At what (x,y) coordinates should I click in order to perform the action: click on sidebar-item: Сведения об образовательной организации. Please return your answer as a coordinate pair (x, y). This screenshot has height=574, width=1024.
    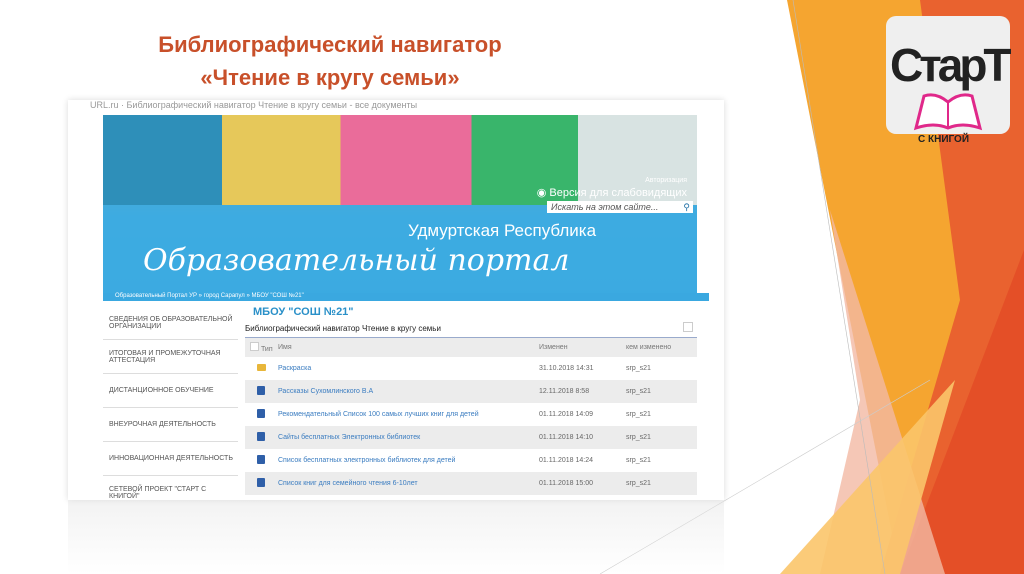
    Looking at the image, I should click on (170, 323).